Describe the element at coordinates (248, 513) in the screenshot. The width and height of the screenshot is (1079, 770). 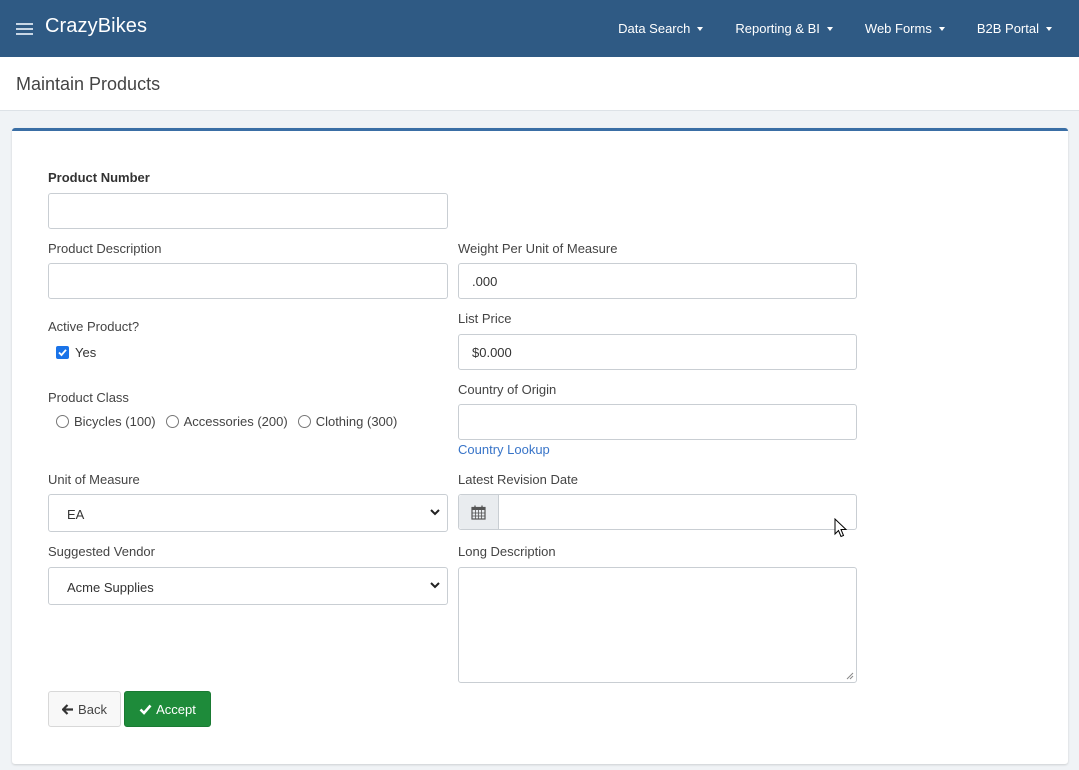
I see `unit-of-measure-select: EA` at that location.